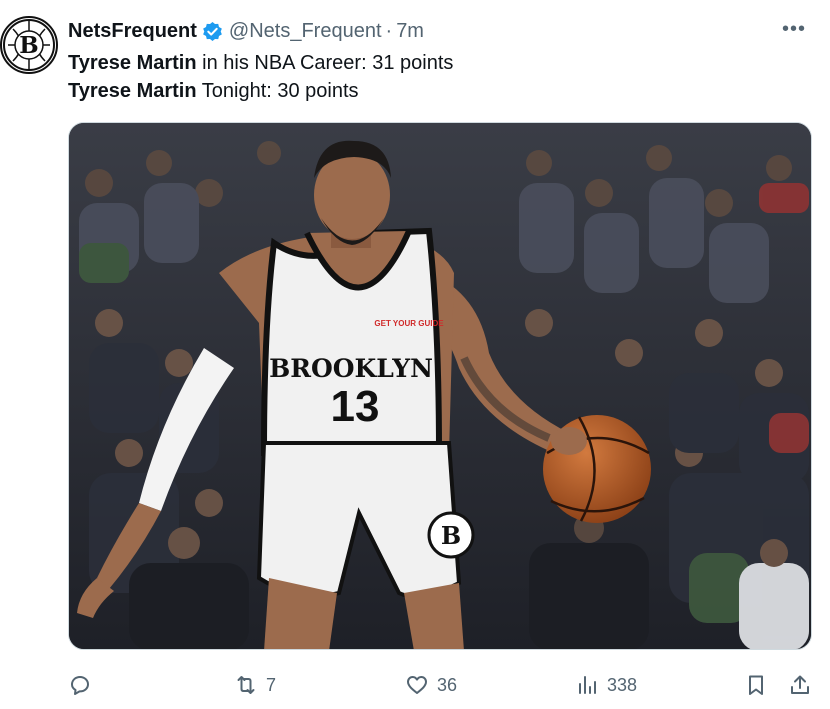 Image resolution: width=830 pixels, height=709 pixels. I want to click on timestamp: 7m, so click(410, 31).